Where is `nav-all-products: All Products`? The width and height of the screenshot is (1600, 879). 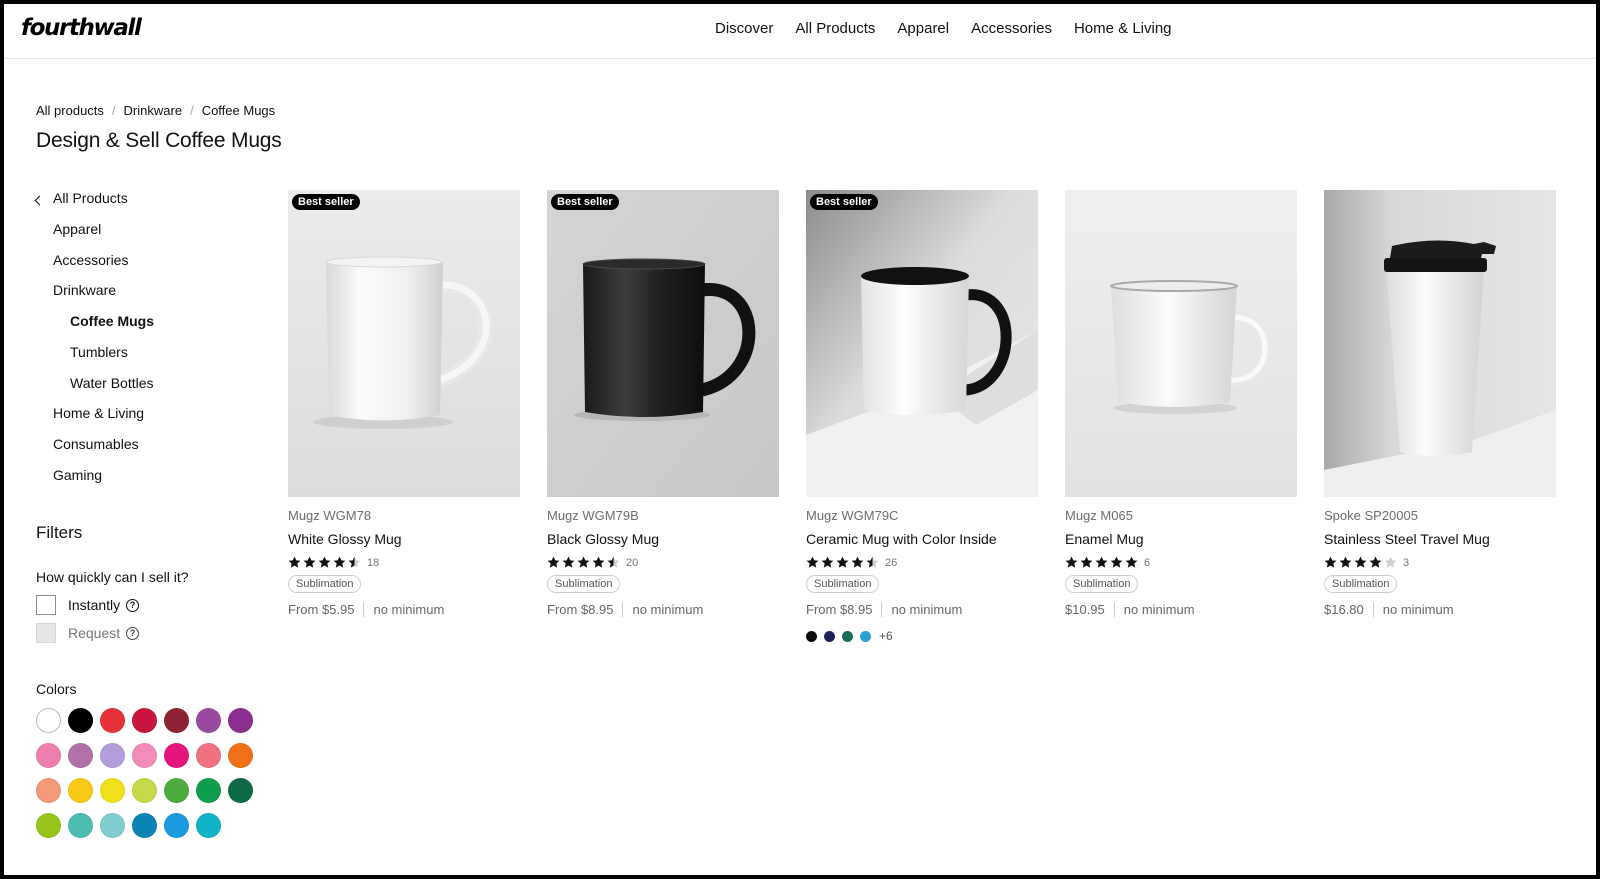
nav-all-products: All Products is located at coordinates (835, 28).